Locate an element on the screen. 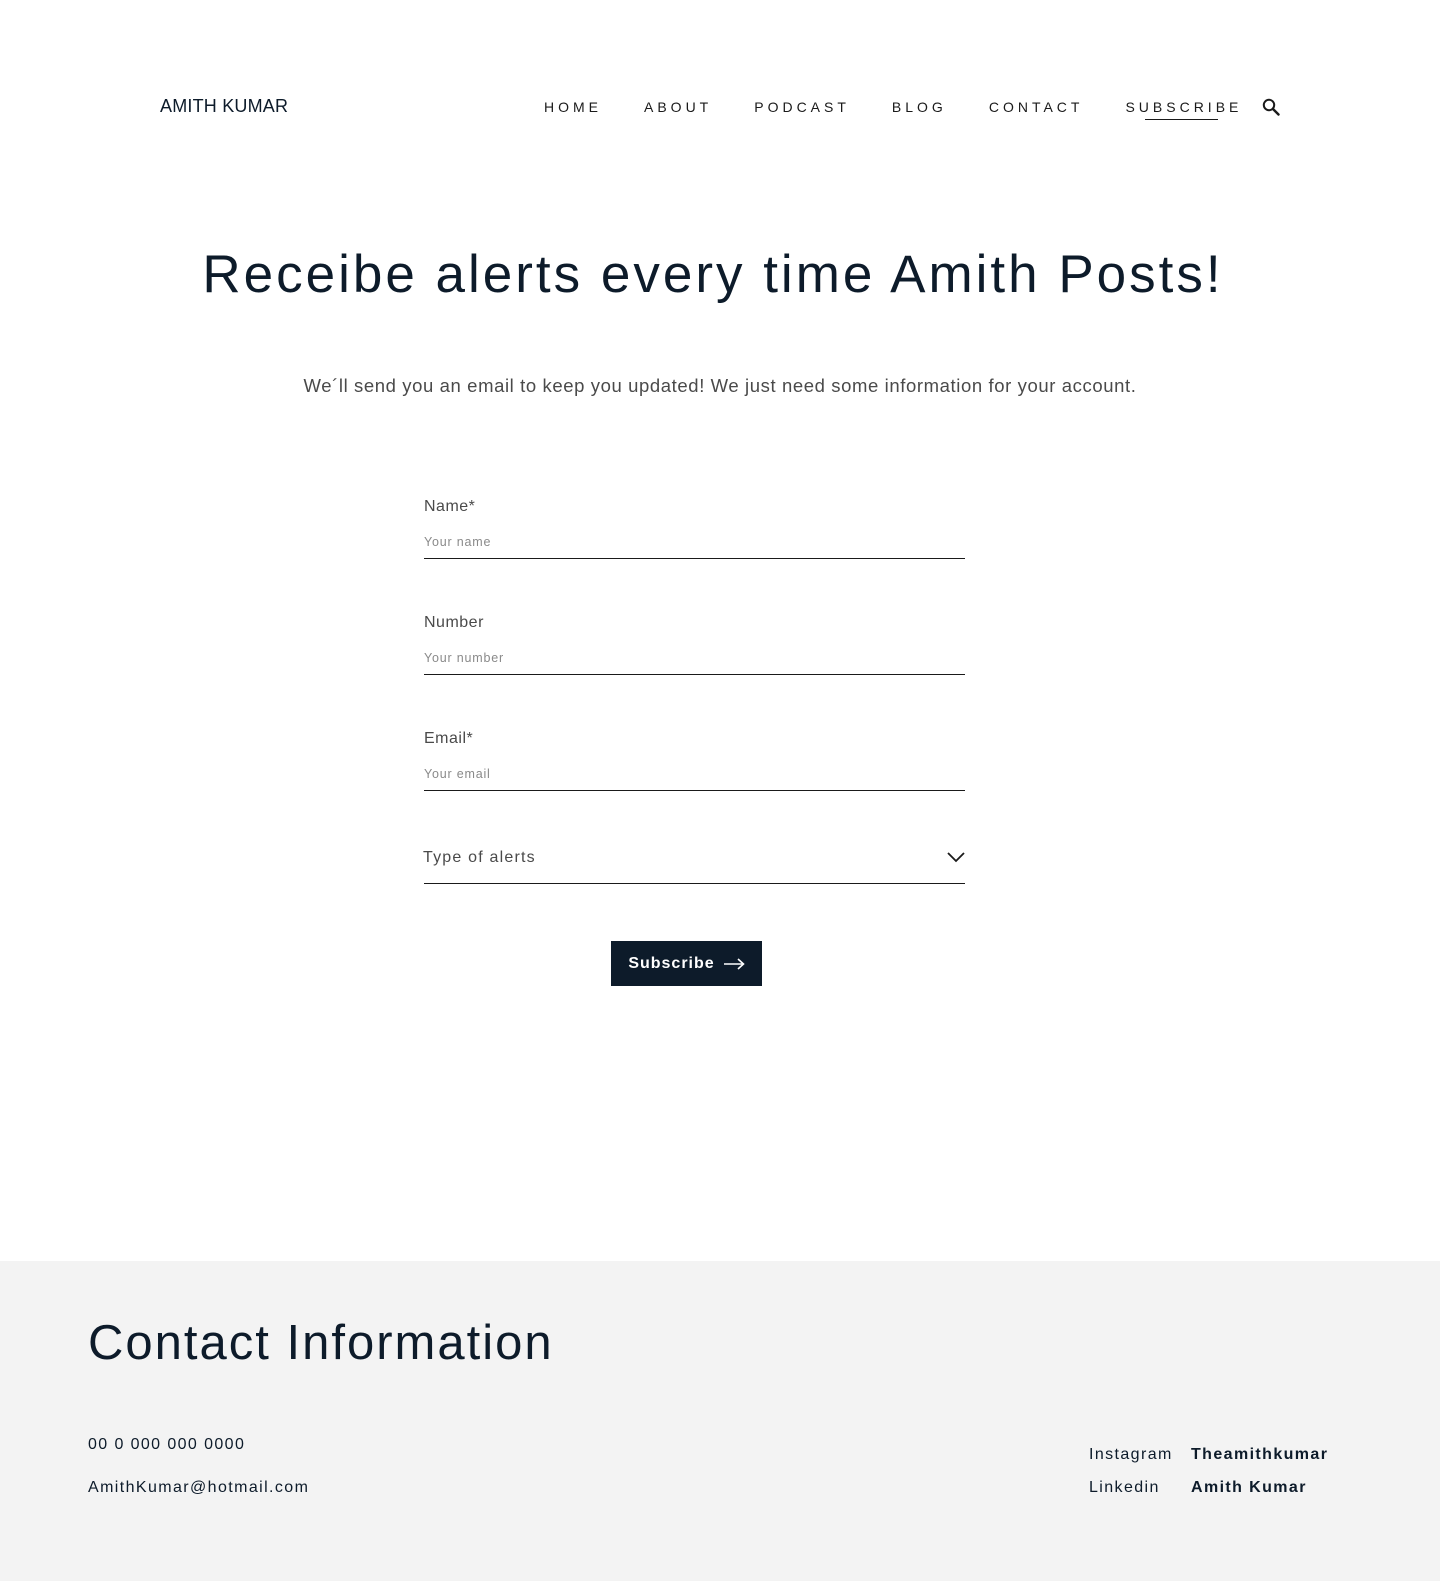 The image size is (1440, 1581). arrow-right-icon is located at coordinates (734, 963).